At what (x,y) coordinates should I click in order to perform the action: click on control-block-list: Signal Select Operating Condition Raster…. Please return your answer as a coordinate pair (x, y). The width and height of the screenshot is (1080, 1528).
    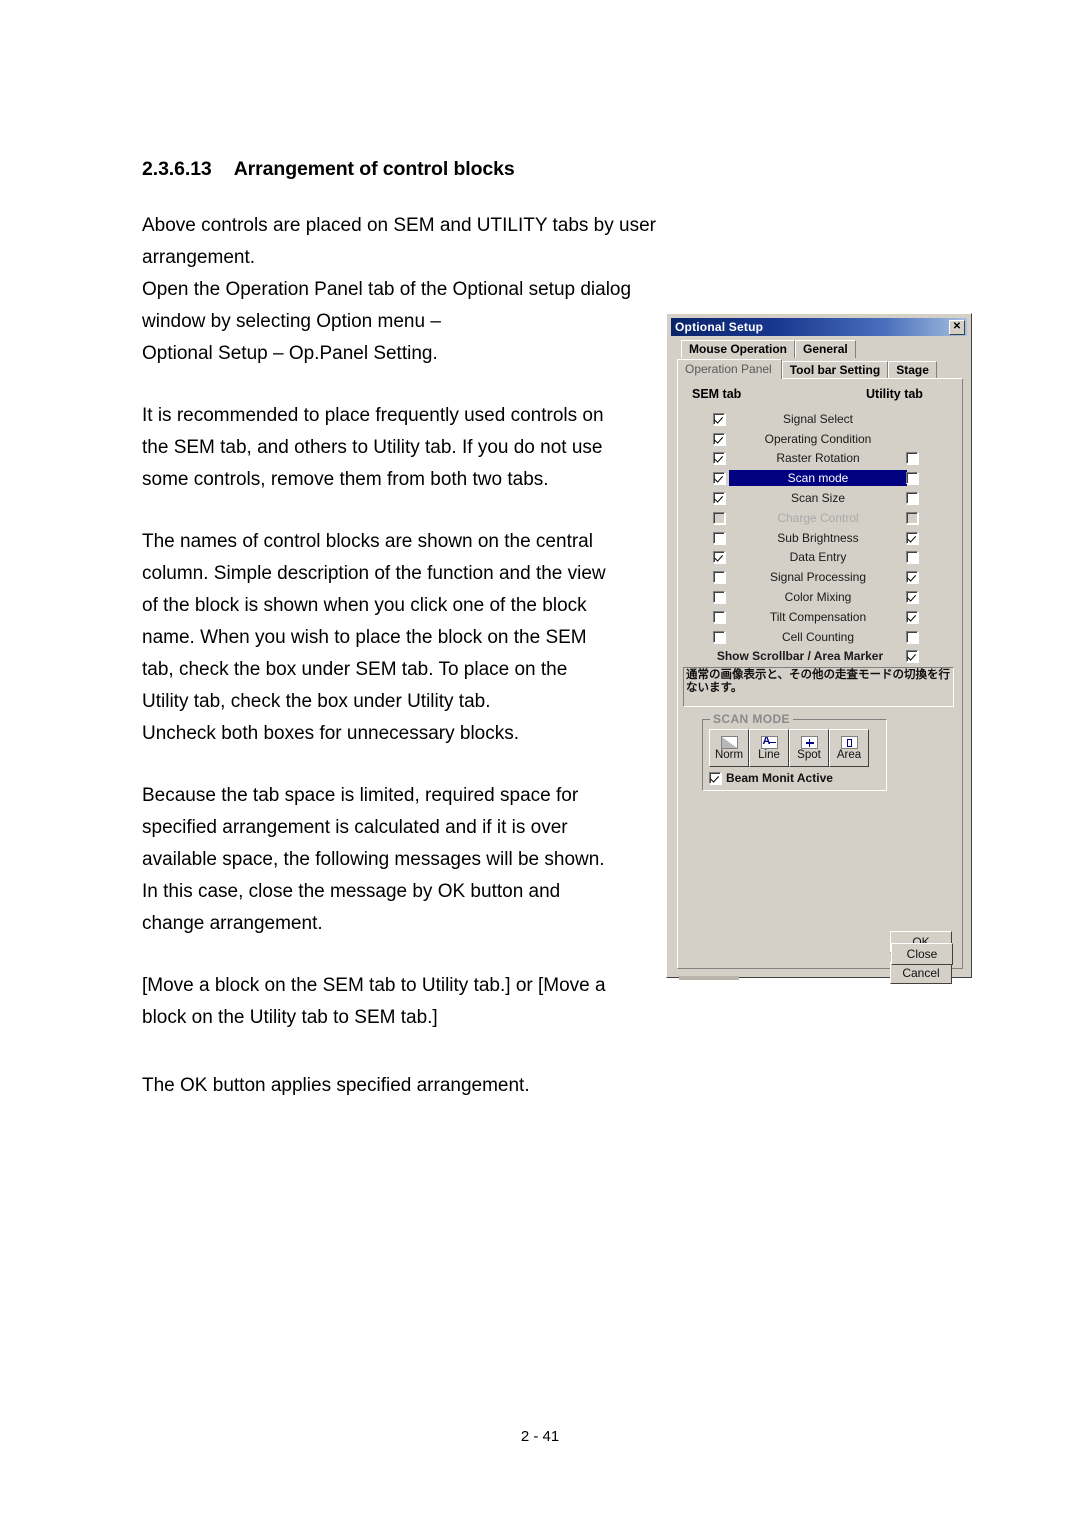
    Looking at the image, I should click on (820, 537).